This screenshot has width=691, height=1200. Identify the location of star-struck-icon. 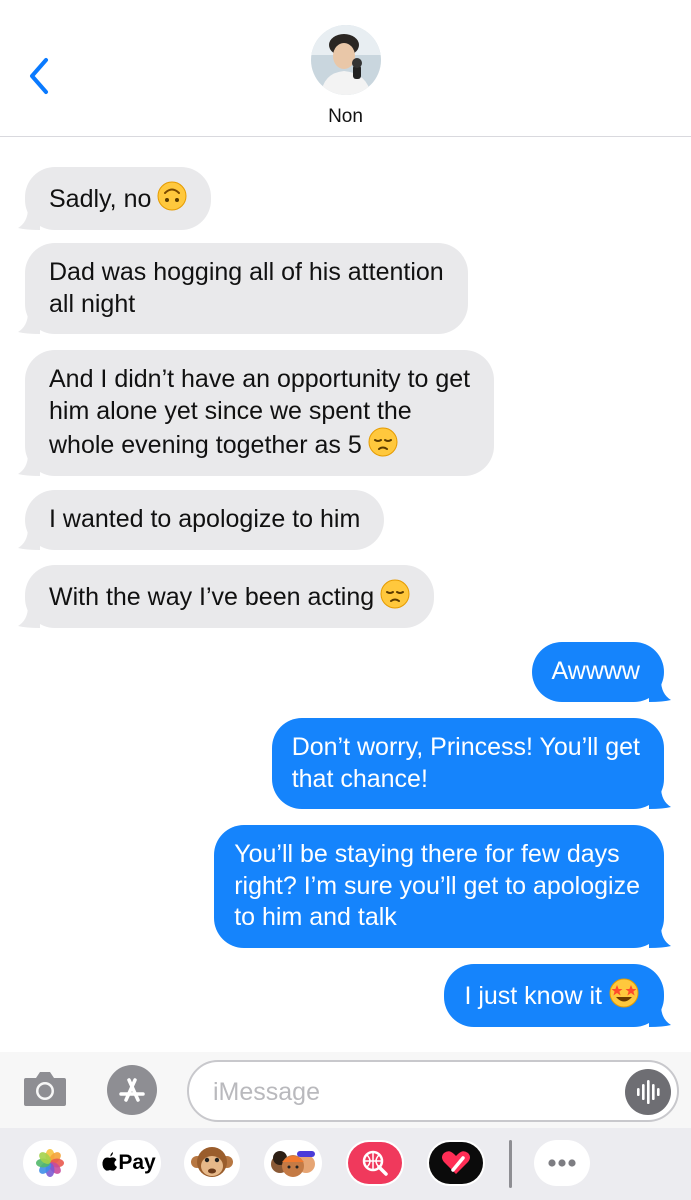
(624, 993).